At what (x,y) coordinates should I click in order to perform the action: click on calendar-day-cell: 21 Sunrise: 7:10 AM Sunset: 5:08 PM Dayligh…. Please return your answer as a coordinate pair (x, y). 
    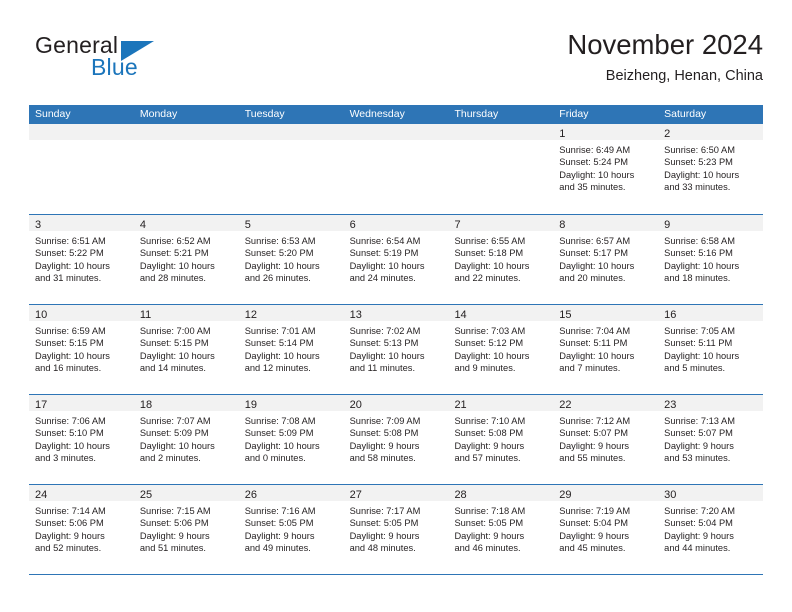
    Looking at the image, I should click on (501, 439).